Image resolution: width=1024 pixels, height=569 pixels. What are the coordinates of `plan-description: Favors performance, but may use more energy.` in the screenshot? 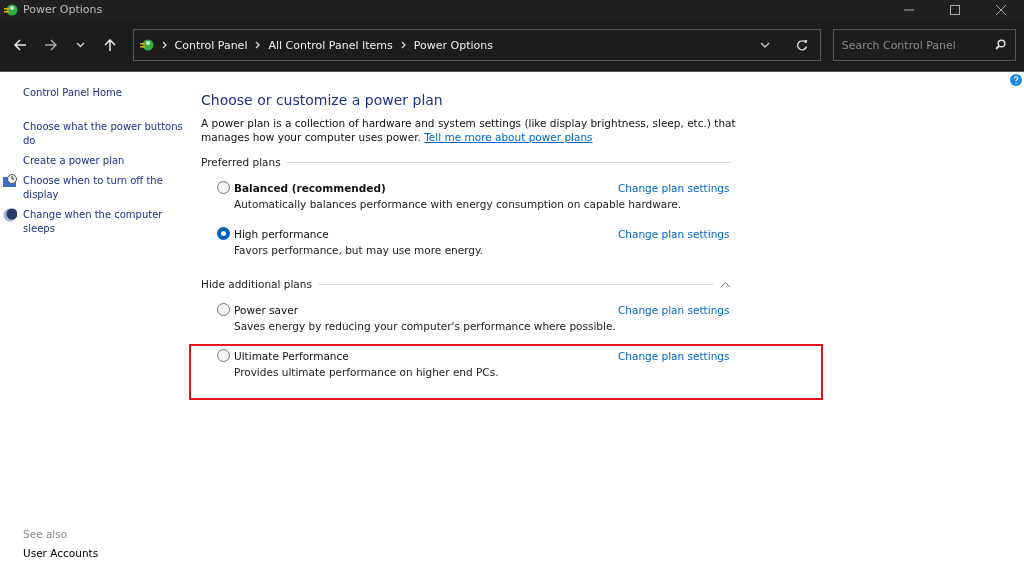 It's located at (359, 250).